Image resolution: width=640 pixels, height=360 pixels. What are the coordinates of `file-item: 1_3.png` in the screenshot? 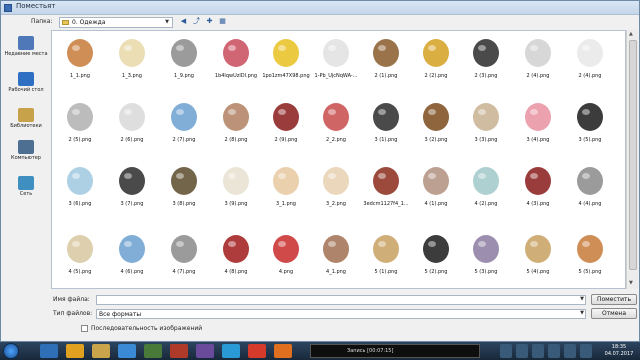 It's located at (132, 60).